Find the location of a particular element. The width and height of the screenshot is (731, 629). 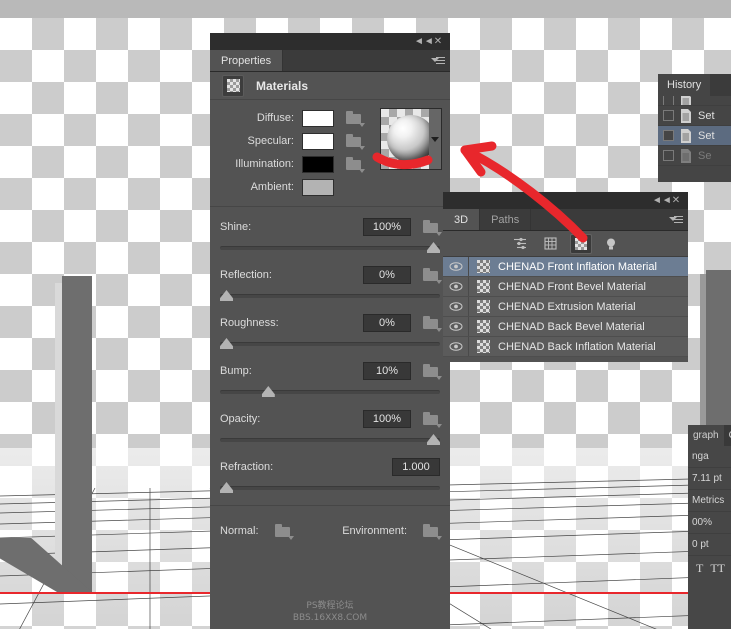

swatch-label-ambient: Ambient: is located at coordinates (272, 187).